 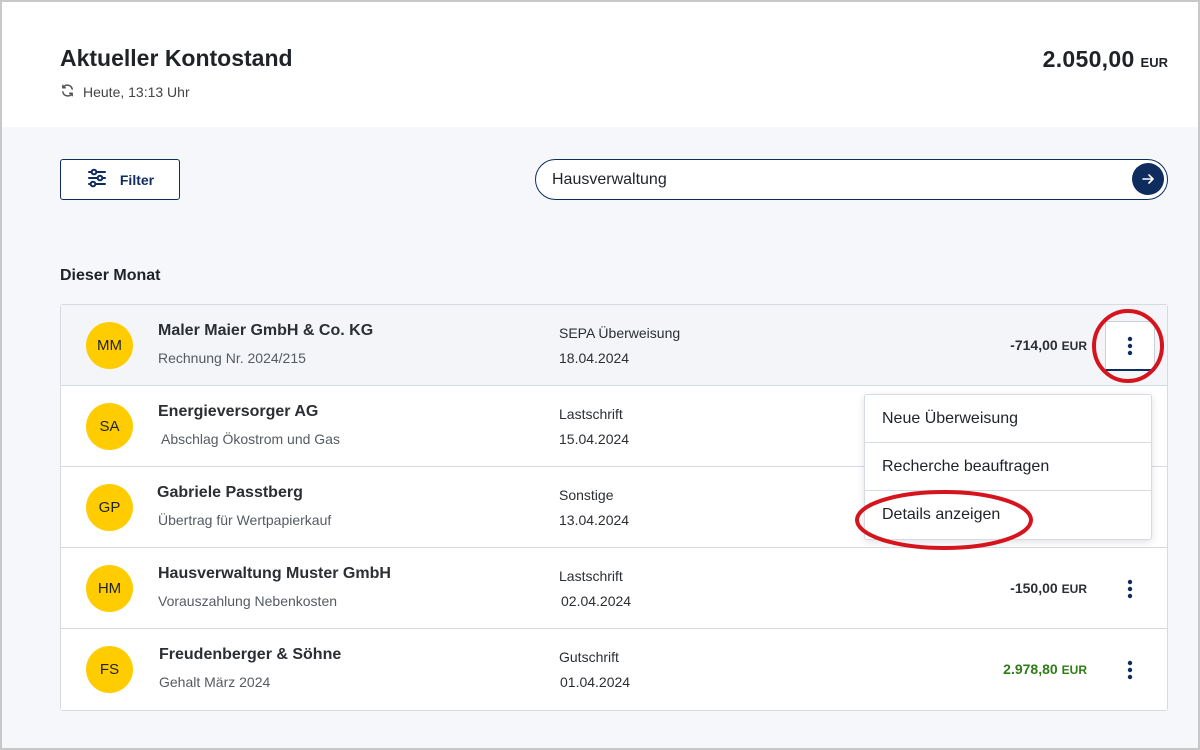 I want to click on avatar: GP, so click(x=109, y=507).